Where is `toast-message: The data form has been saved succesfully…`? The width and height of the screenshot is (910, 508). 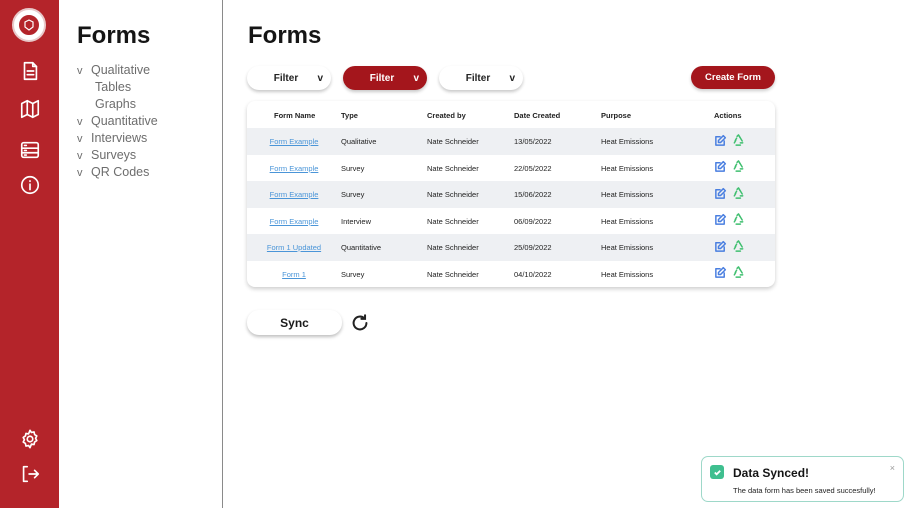
toast-message: The data form has been saved succesfully… is located at coordinates (804, 490).